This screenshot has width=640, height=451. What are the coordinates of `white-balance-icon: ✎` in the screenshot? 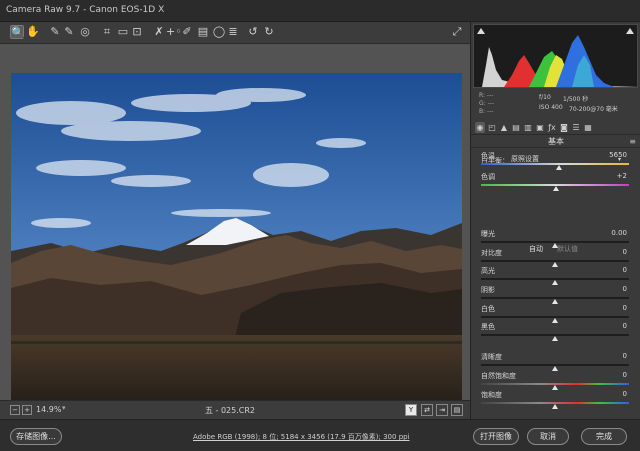 It's located at (55, 32).